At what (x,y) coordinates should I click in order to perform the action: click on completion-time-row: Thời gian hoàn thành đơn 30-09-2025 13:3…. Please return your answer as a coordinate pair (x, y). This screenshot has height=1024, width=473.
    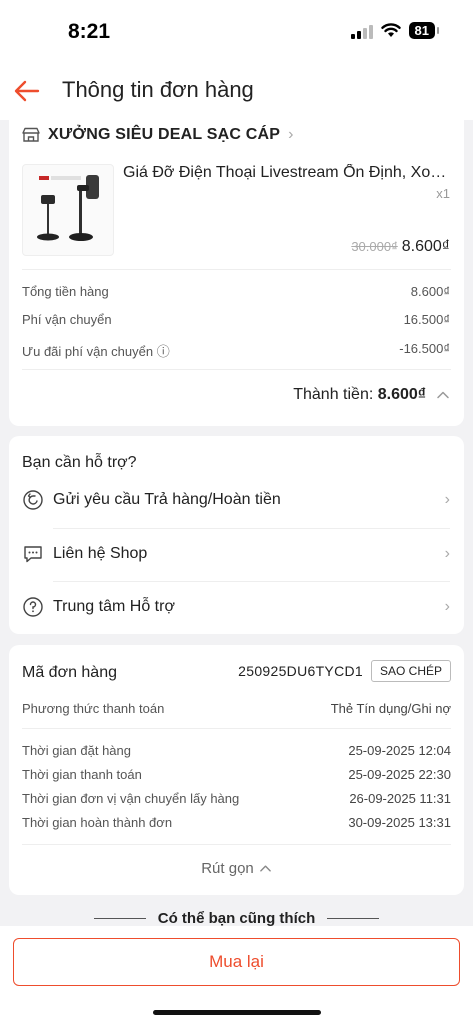
    Looking at the image, I should click on (236, 822).